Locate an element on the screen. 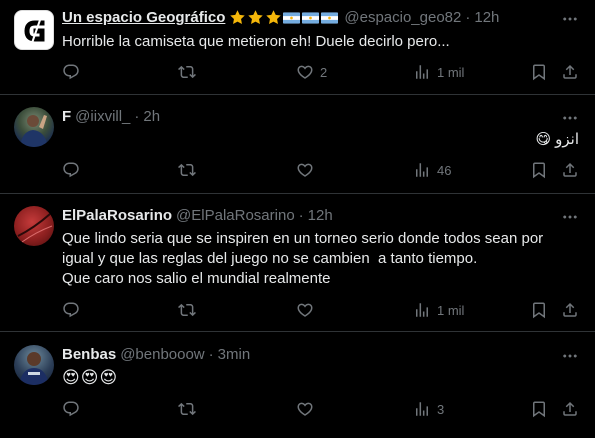  author-name: Benbas is located at coordinates (89, 354).